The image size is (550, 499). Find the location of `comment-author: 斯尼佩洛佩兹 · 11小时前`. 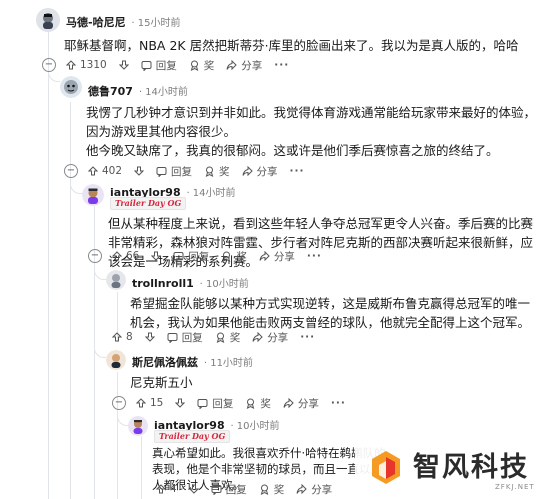

comment-author: 斯尼佩洛佩兹 · 11小时前 is located at coordinates (192, 362).